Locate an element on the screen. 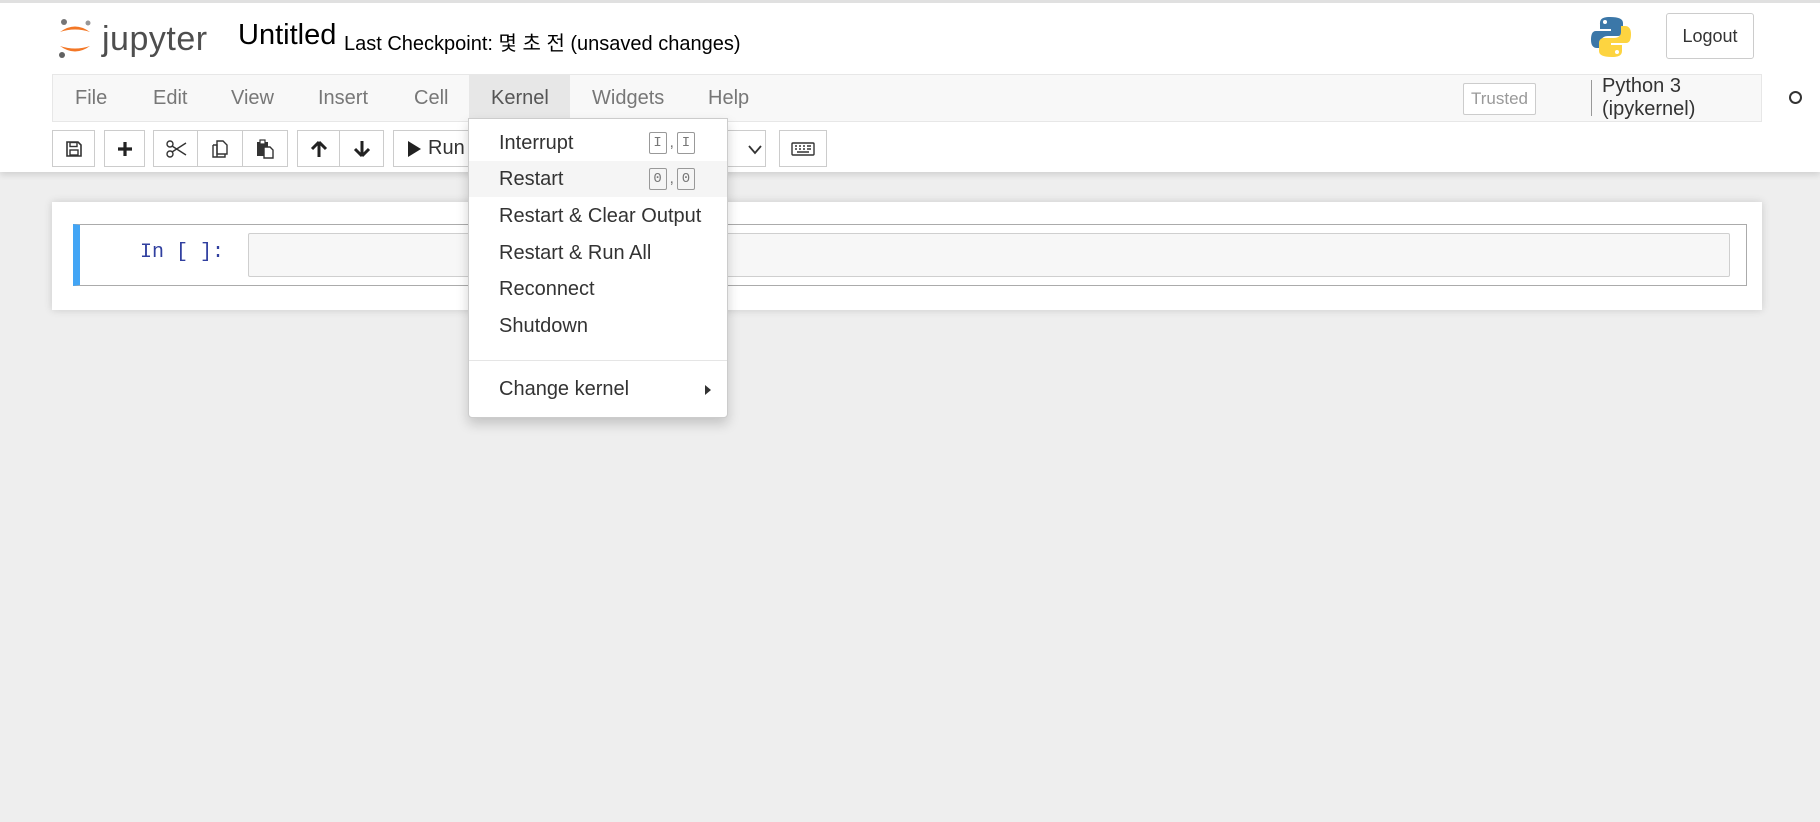 This screenshot has width=1820, height=822. insert-cell-button is located at coordinates (124, 148).